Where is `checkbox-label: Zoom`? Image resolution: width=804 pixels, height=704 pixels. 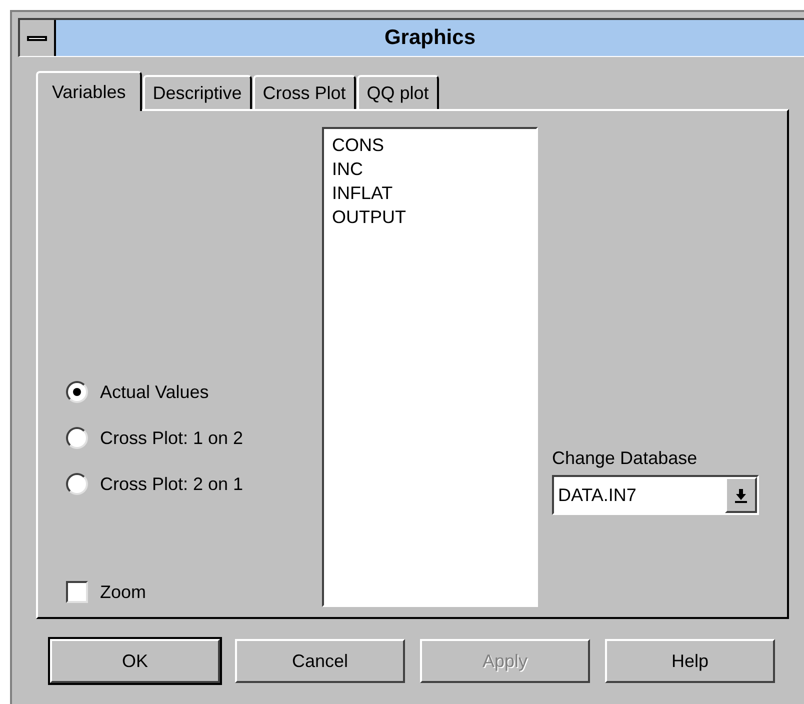 checkbox-label: Zoom is located at coordinates (123, 592).